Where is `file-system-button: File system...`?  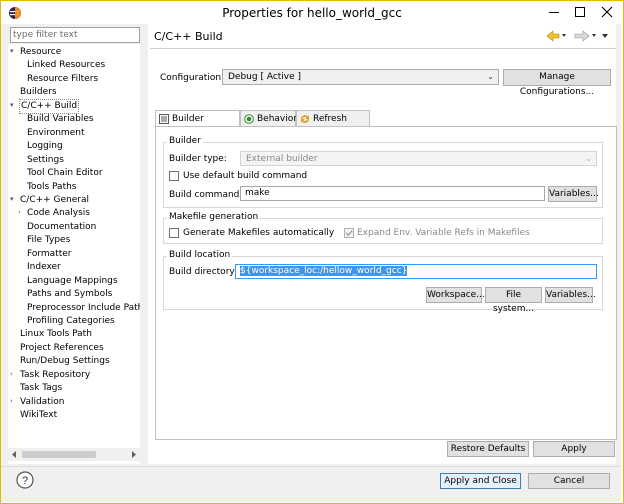
file-system-button: File system... is located at coordinates (513, 300).